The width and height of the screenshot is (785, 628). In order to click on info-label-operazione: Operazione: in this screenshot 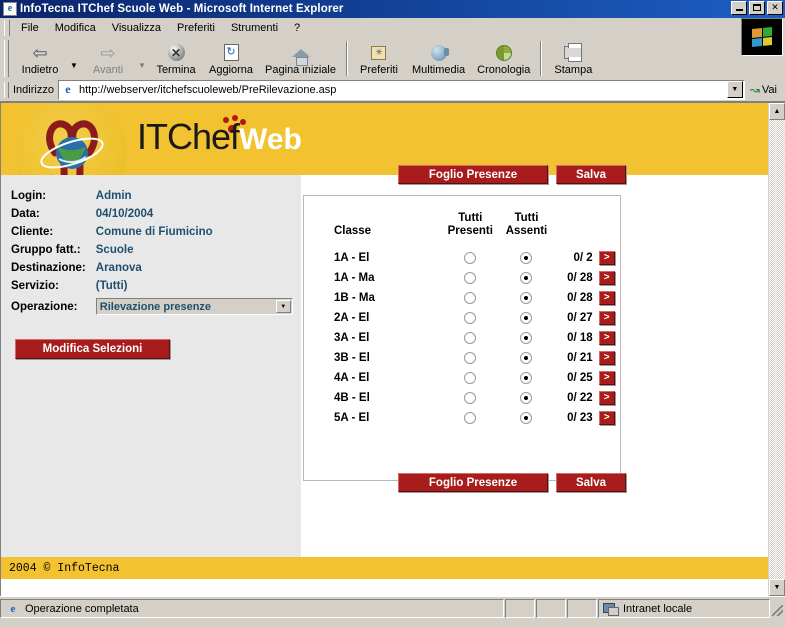, I will do `click(44, 306)`.